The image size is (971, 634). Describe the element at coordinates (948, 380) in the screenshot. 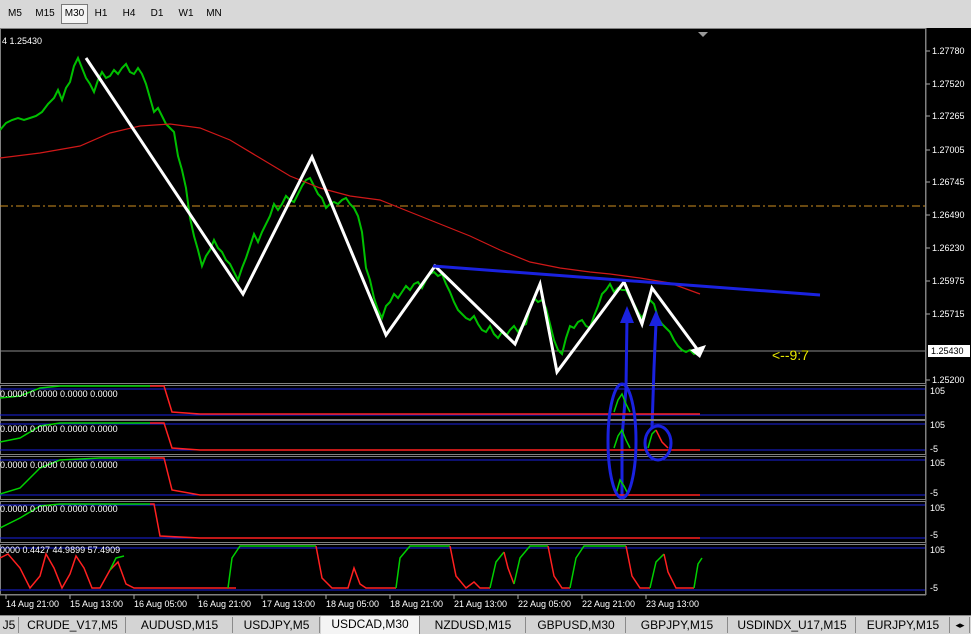

I see `price-label: 1.25200` at that location.